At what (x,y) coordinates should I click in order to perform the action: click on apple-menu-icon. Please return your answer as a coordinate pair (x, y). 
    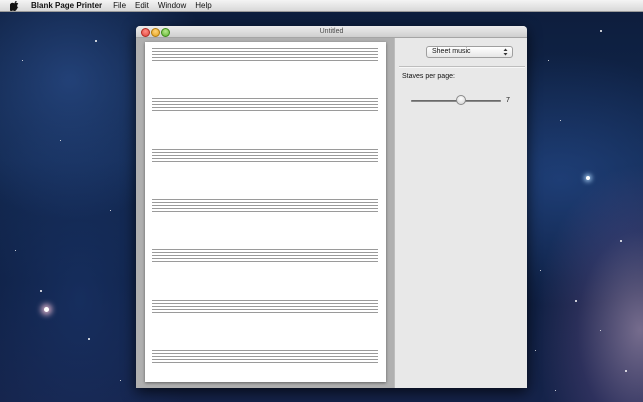
    Looking at the image, I should click on (14, 5).